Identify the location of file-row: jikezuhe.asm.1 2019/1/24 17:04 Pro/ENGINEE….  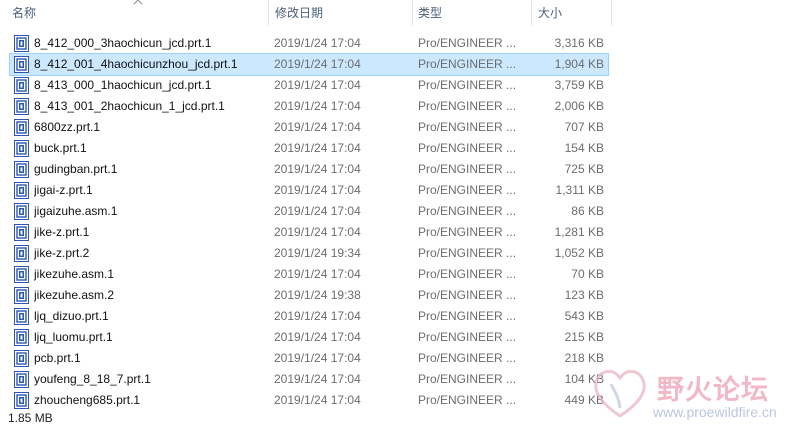
(309, 274).